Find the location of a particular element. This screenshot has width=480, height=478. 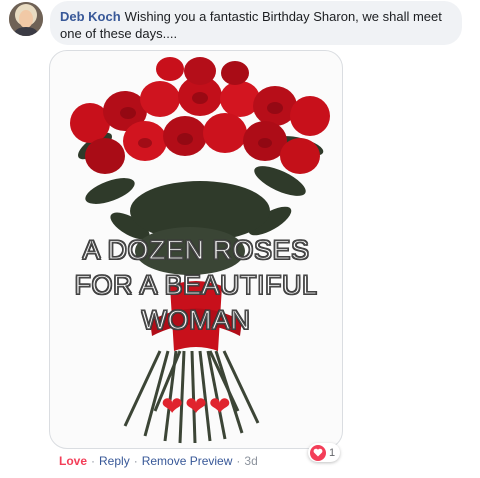

comment-actions: Love · Reply · Remove Preview · 3d is located at coordinates (158, 461).